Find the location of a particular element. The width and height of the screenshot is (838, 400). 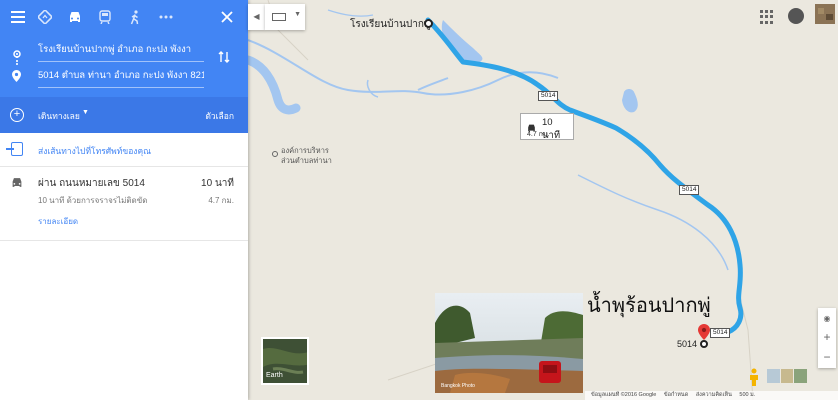

poi-label: องค์การบริหาร ส่วนตำบลท่านา is located at coordinates (306, 156).